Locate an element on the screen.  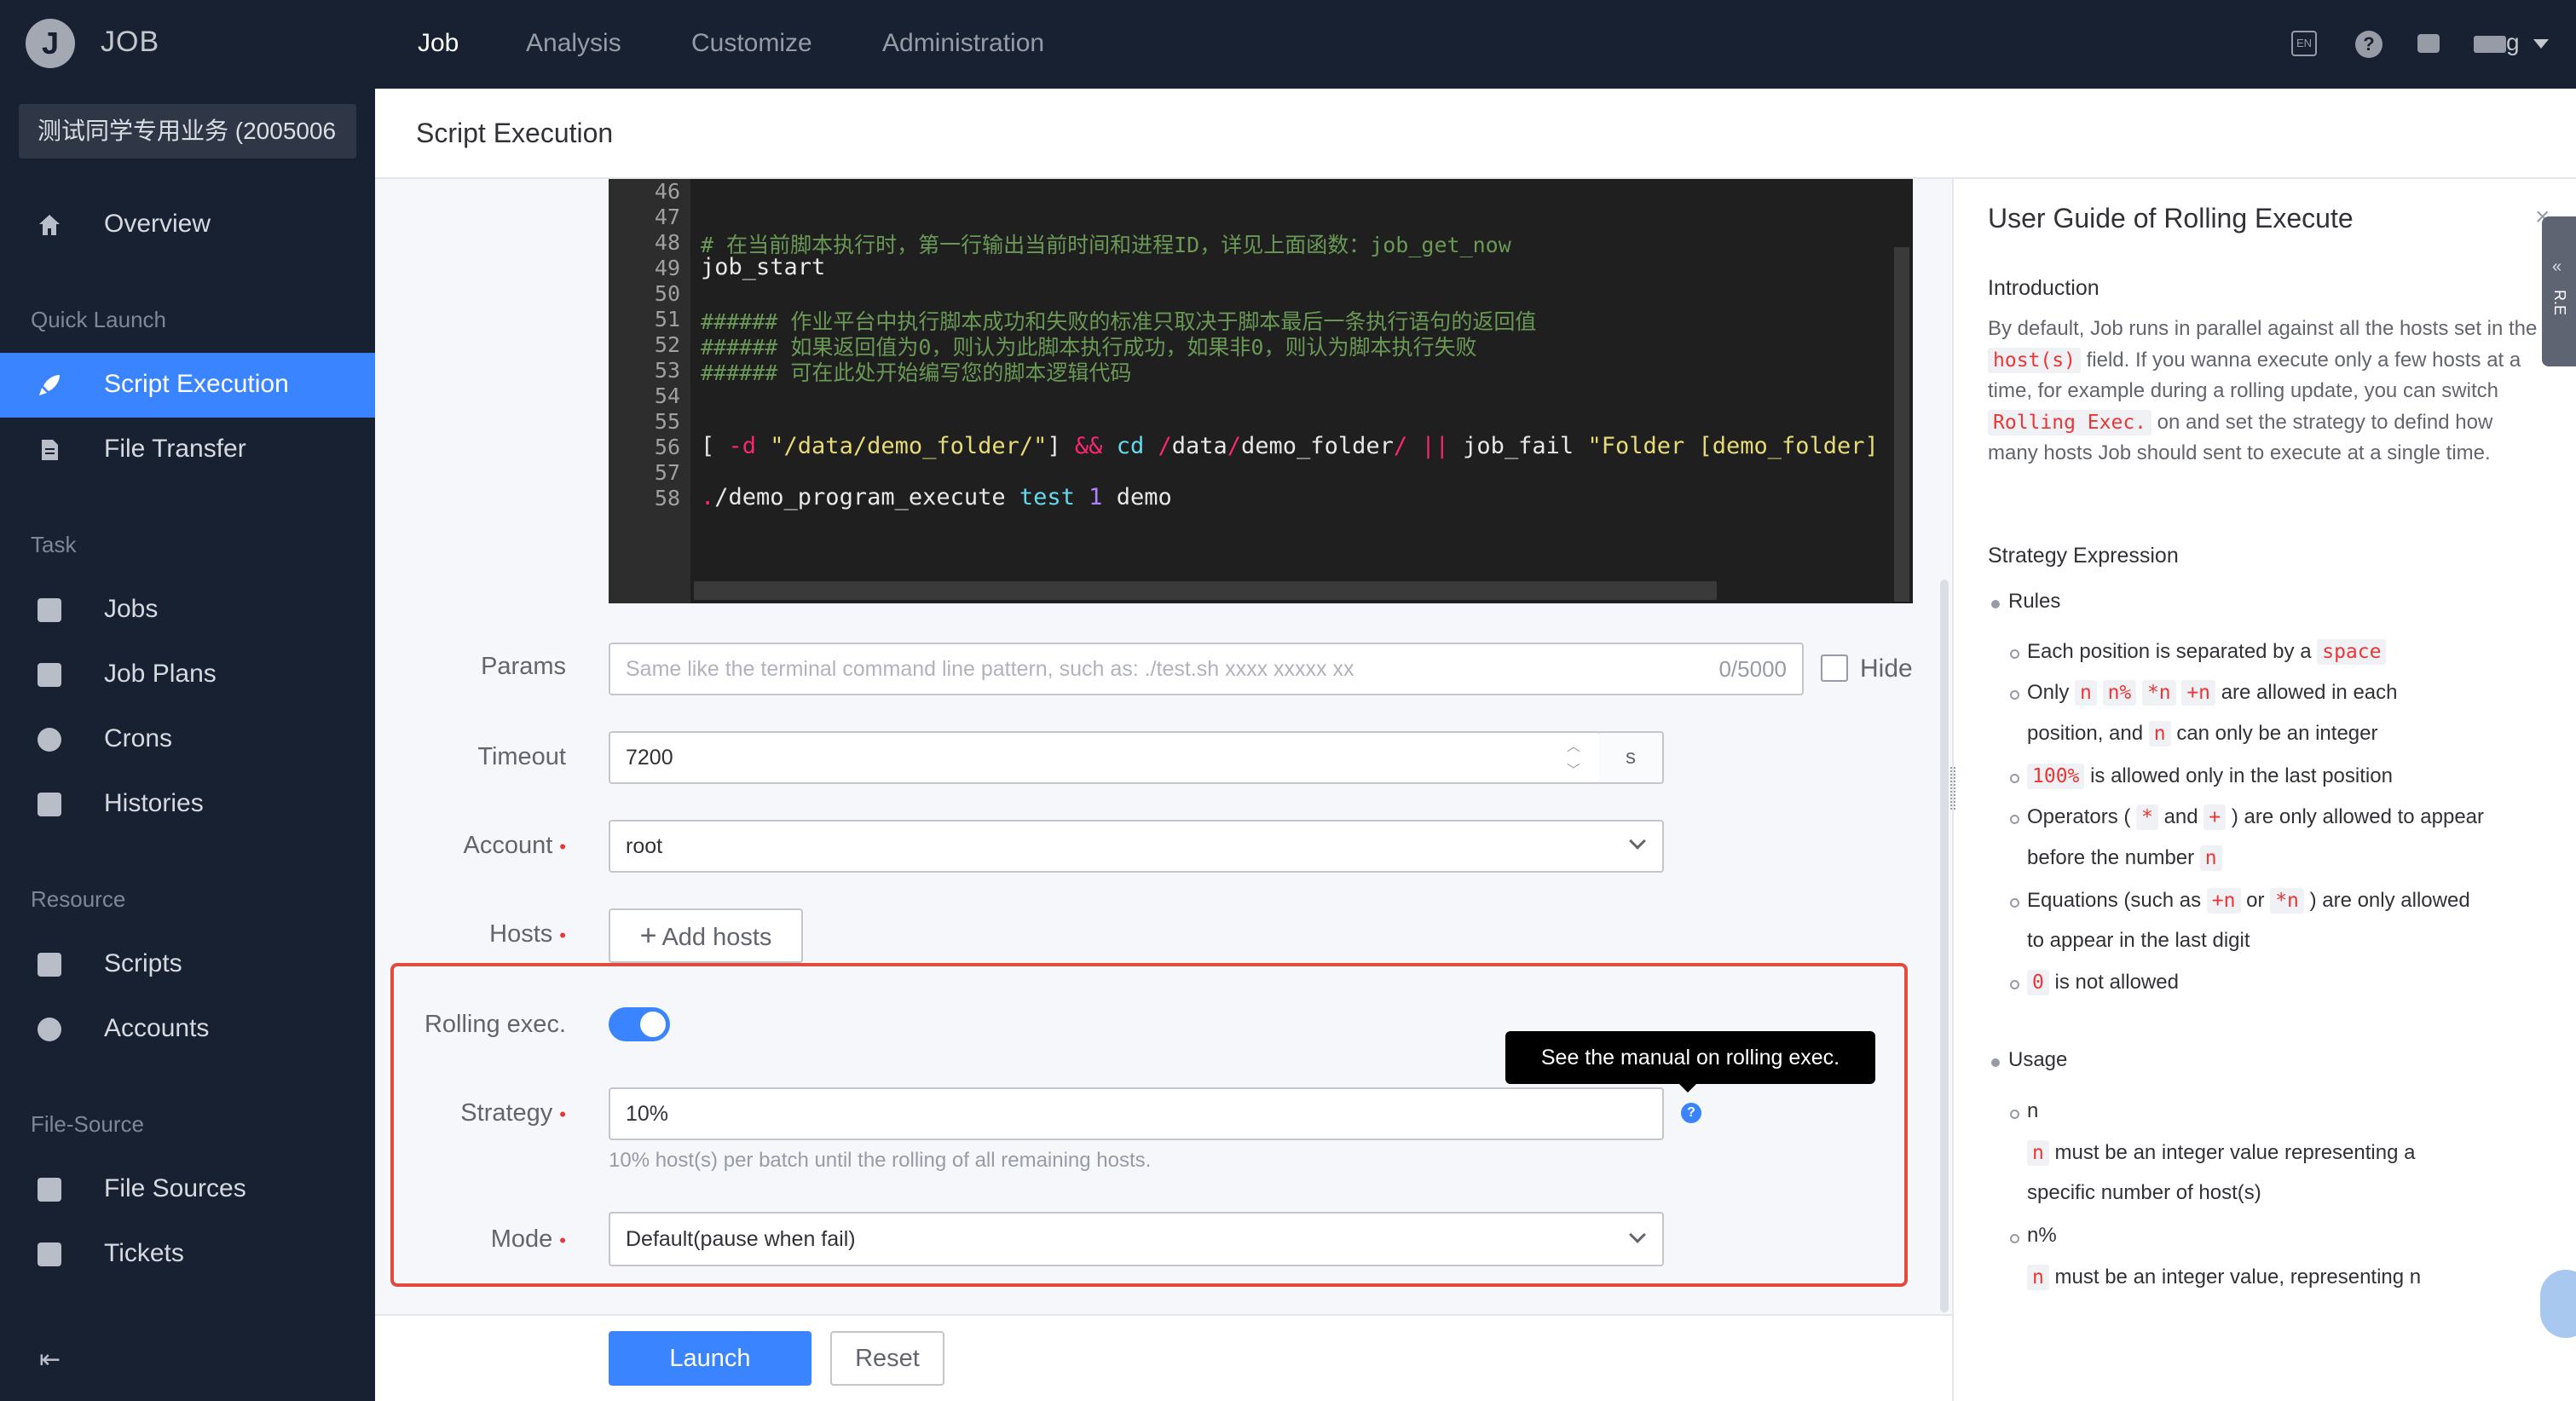
rule-text: are allowed in each is located at coordinates (2309, 692).